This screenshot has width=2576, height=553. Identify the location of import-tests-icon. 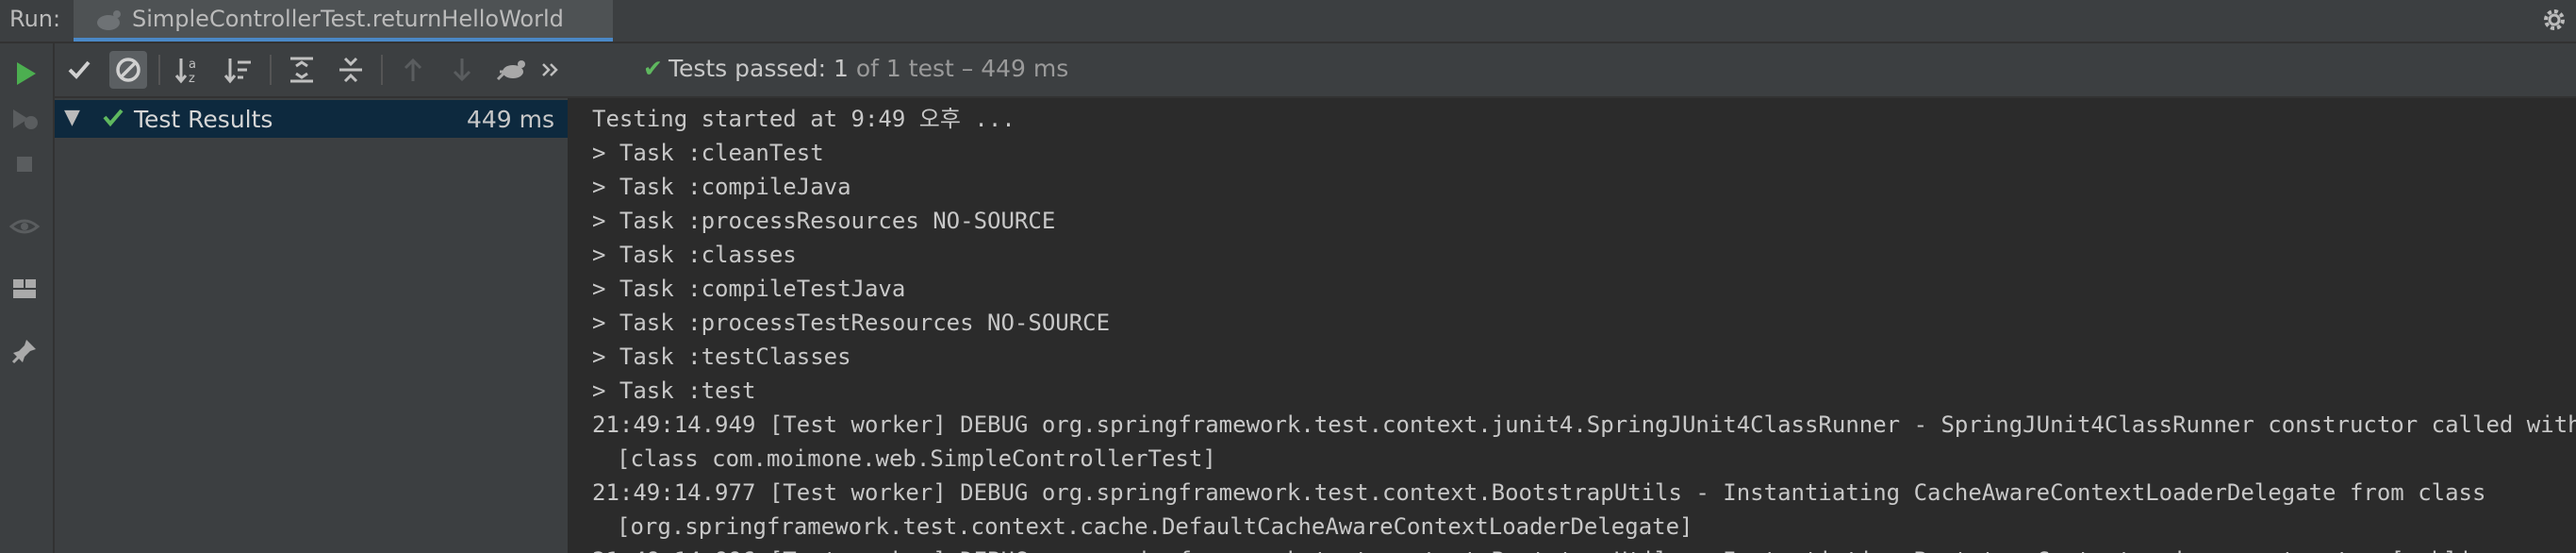
(511, 70).